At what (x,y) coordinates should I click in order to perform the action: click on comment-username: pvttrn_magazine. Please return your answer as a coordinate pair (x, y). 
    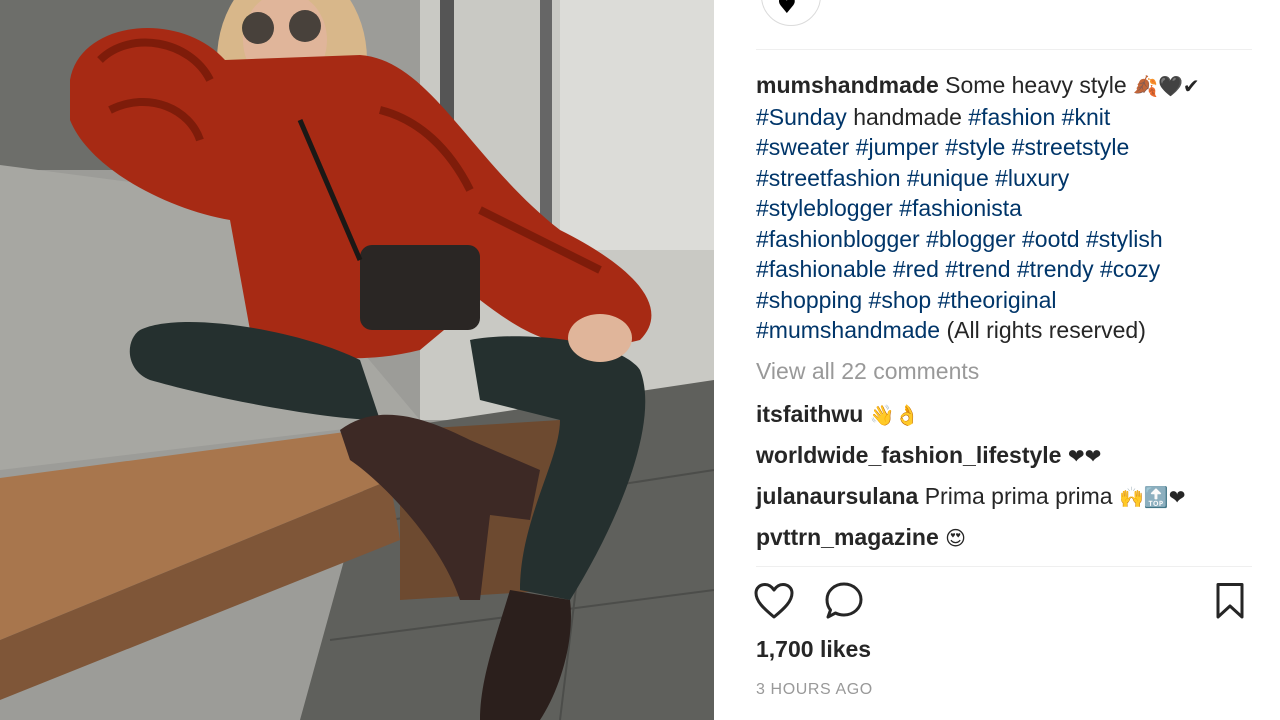
    Looking at the image, I should click on (847, 537).